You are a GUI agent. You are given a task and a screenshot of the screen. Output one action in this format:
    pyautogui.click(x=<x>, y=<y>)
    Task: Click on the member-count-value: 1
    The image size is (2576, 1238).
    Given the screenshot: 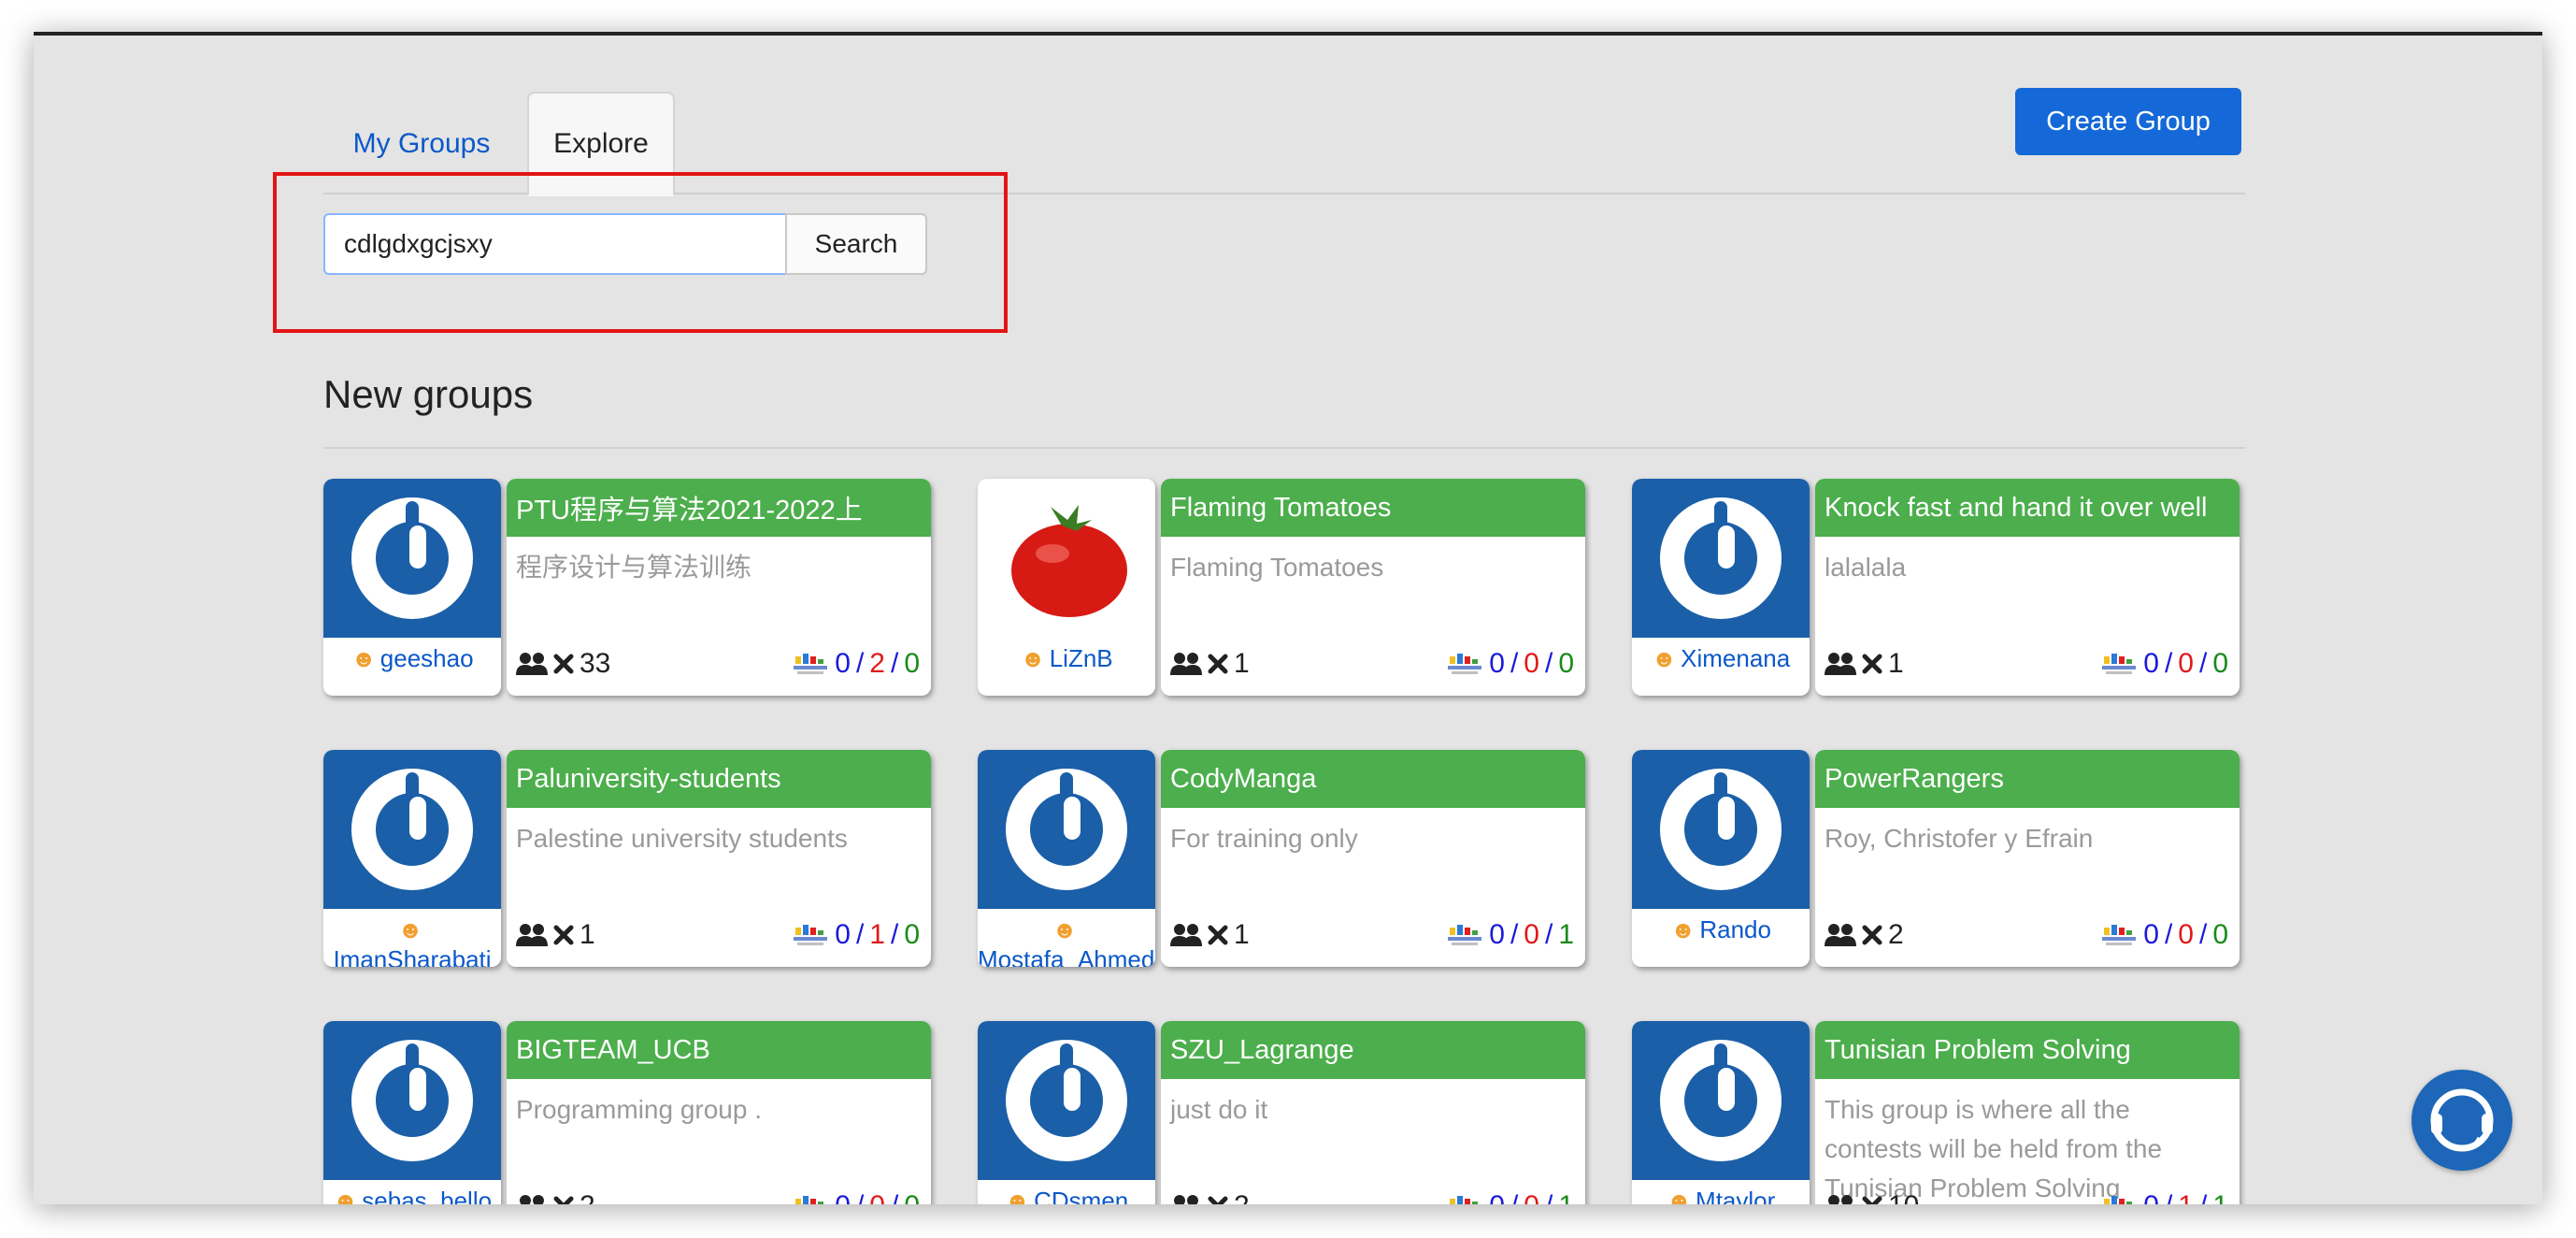 What is the action you would take?
    pyautogui.click(x=1242, y=935)
    